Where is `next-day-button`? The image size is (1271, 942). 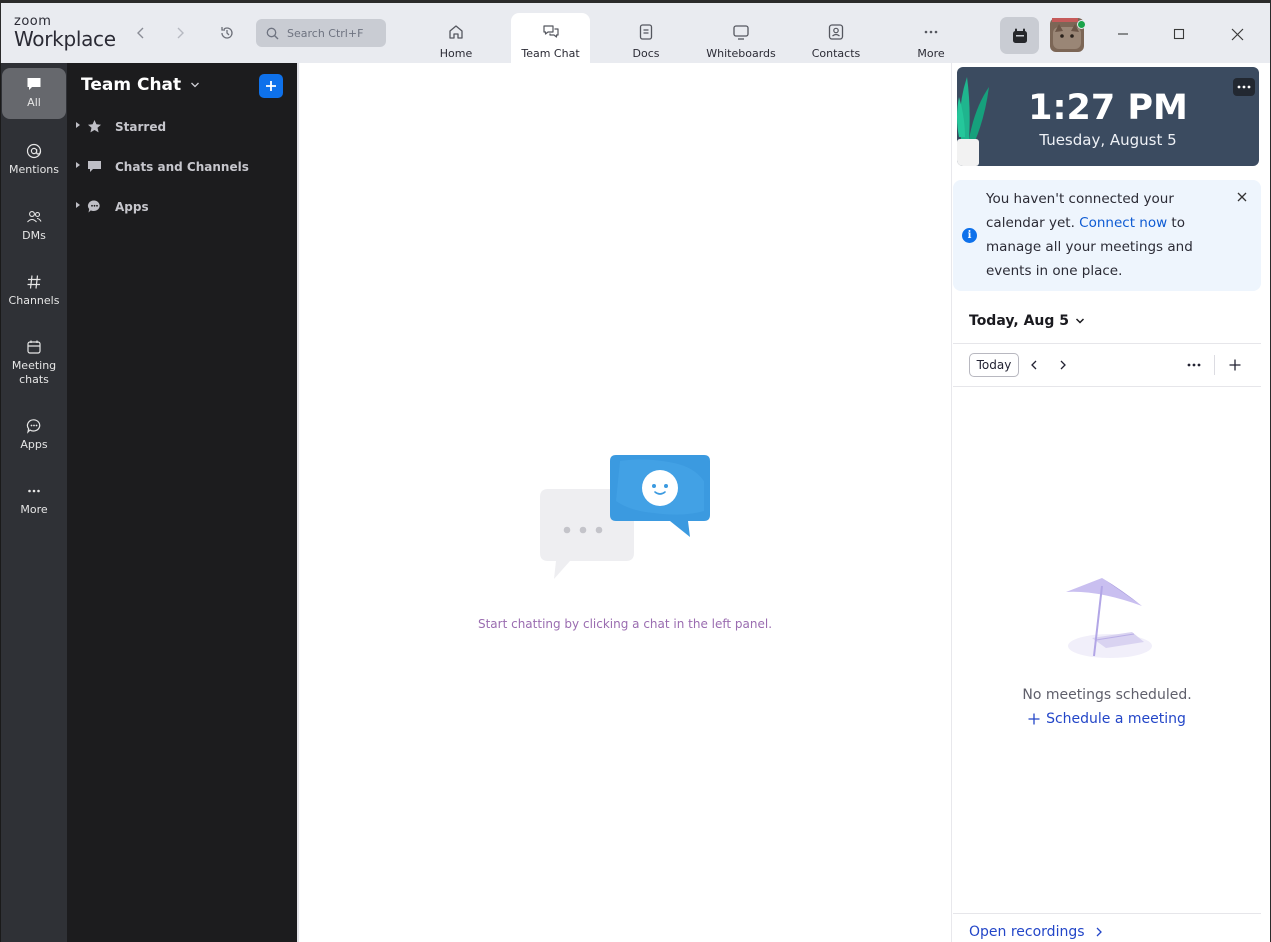
next-day-button is located at coordinates (1063, 365).